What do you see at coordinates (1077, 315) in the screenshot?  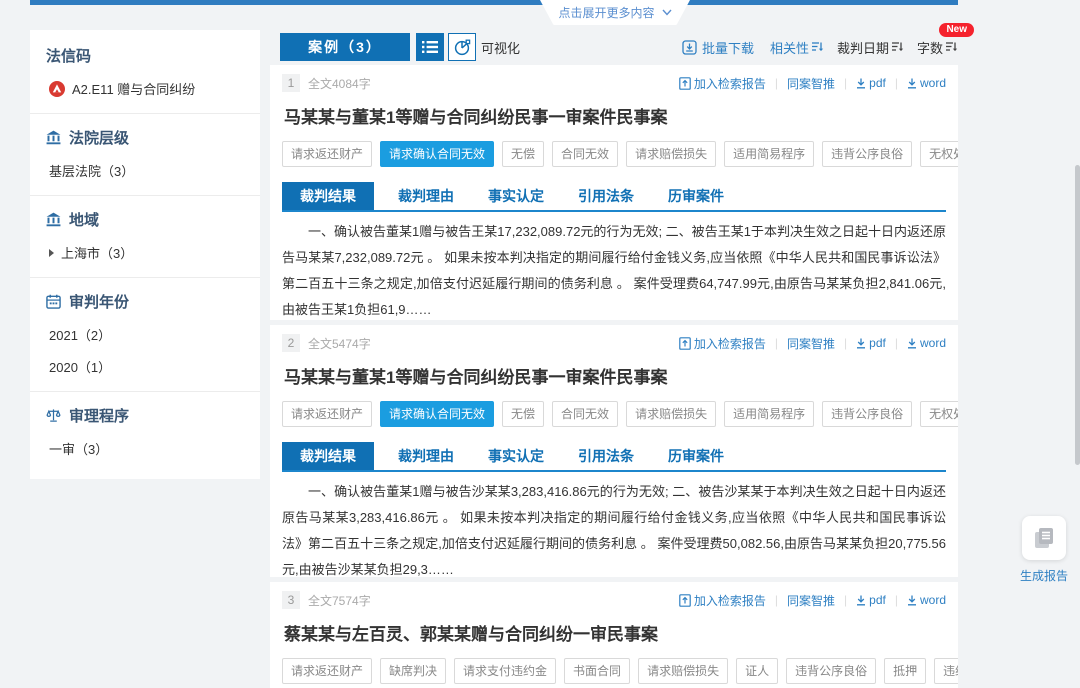 I see `scrollbar` at bounding box center [1077, 315].